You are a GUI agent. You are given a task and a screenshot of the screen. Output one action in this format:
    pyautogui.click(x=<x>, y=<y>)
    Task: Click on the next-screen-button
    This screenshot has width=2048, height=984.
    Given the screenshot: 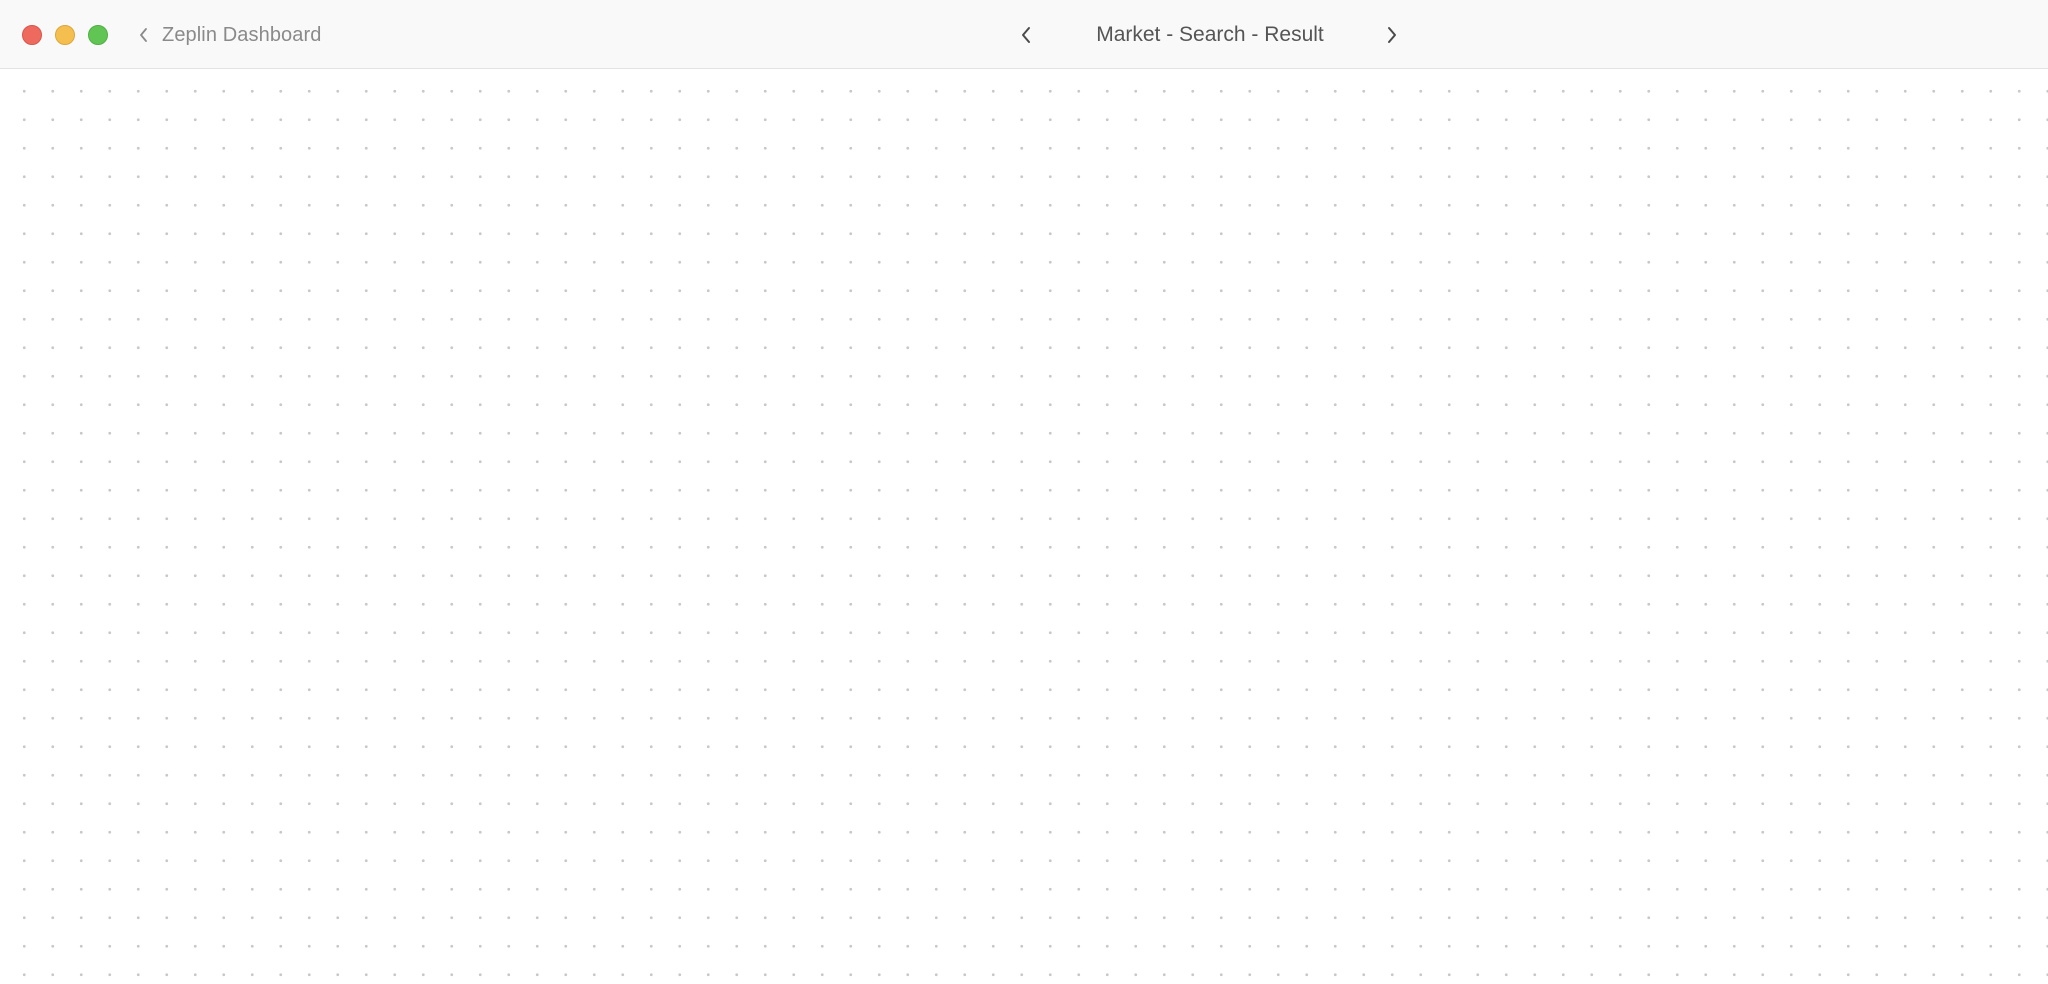 What is the action you would take?
    pyautogui.click(x=1392, y=35)
    